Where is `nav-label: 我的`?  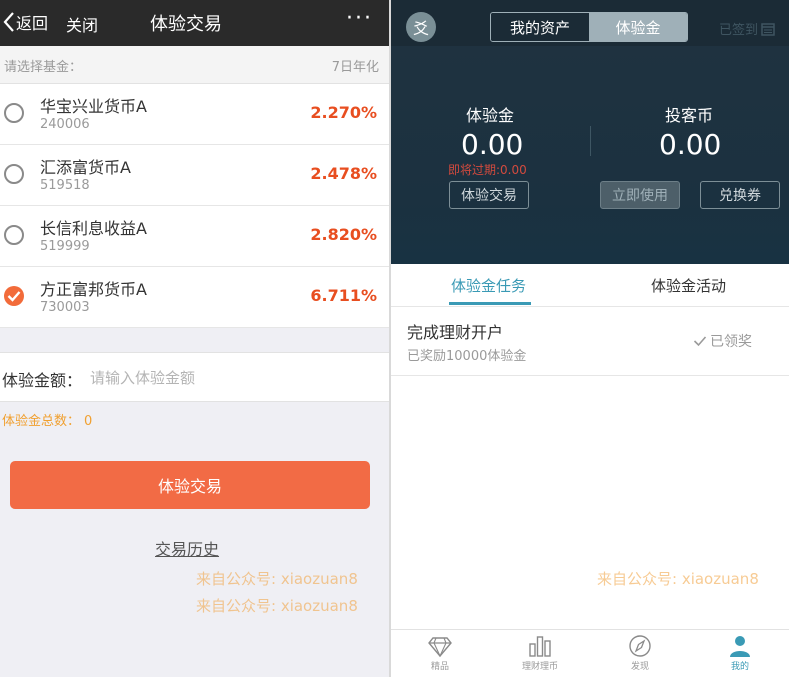
nav-label: 我的 is located at coordinates (739, 667).